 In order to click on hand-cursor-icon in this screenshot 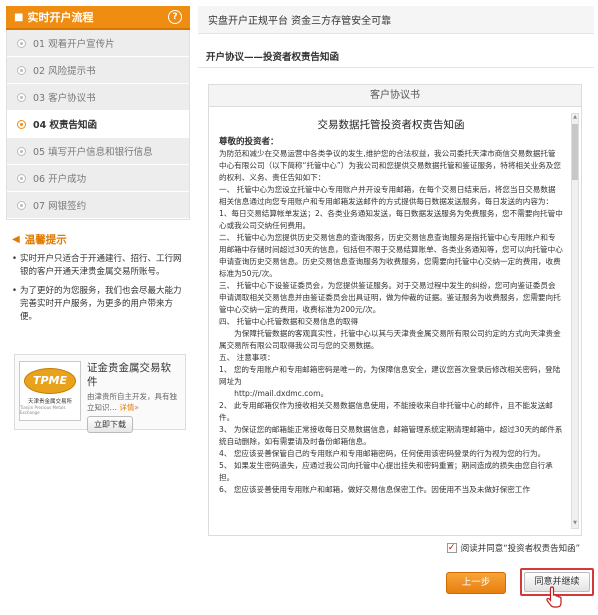, I will do `click(554, 597)`.